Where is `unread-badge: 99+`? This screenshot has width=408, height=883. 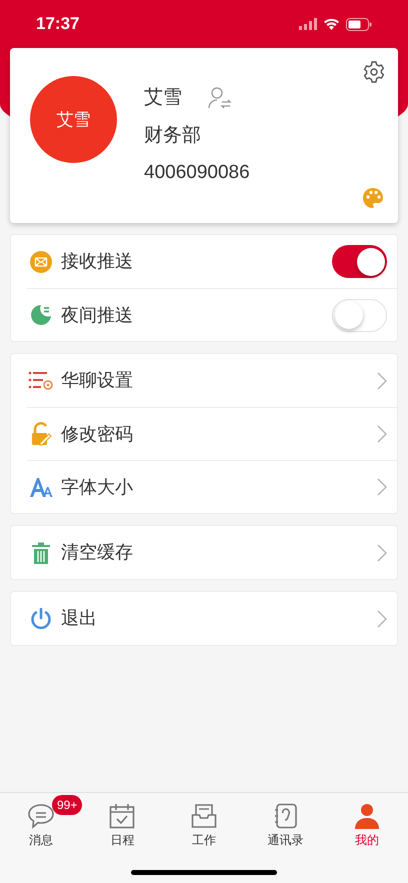
unread-badge: 99+ is located at coordinates (67, 805).